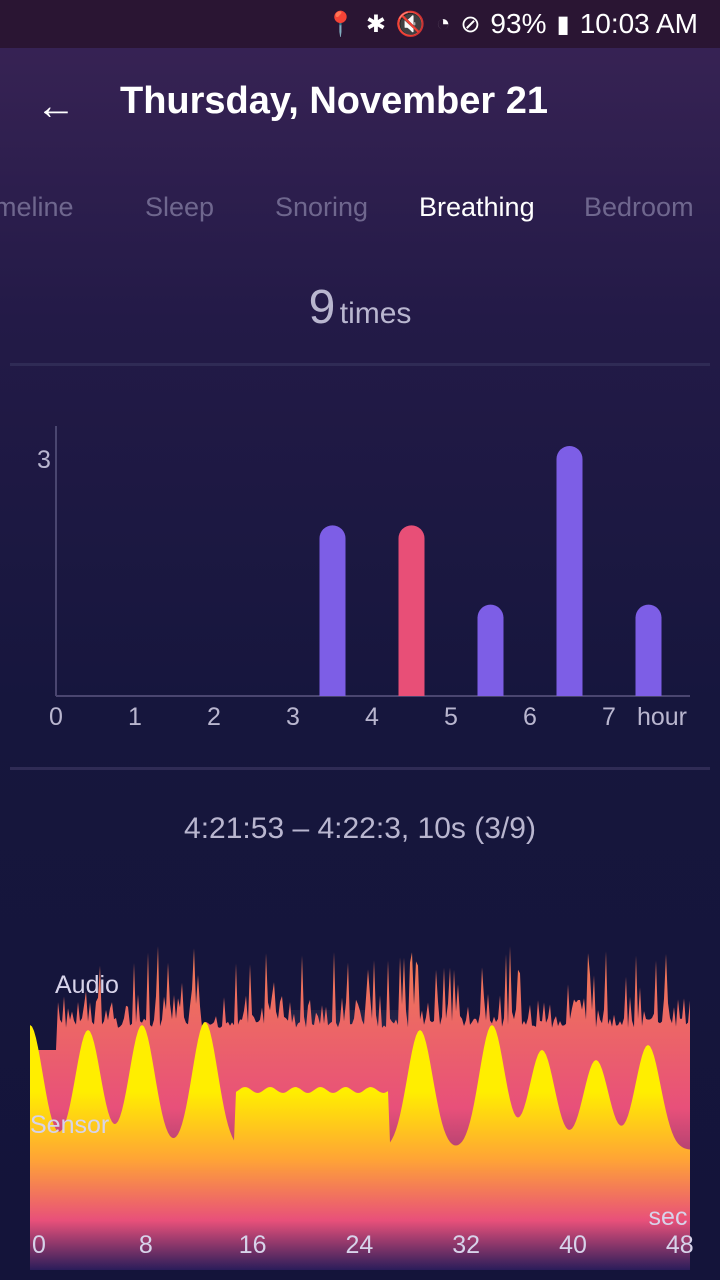 Image resolution: width=720 pixels, height=1280 pixels. What do you see at coordinates (410, 24) in the screenshot?
I see `vibrate-mute-icon: 🔇` at bounding box center [410, 24].